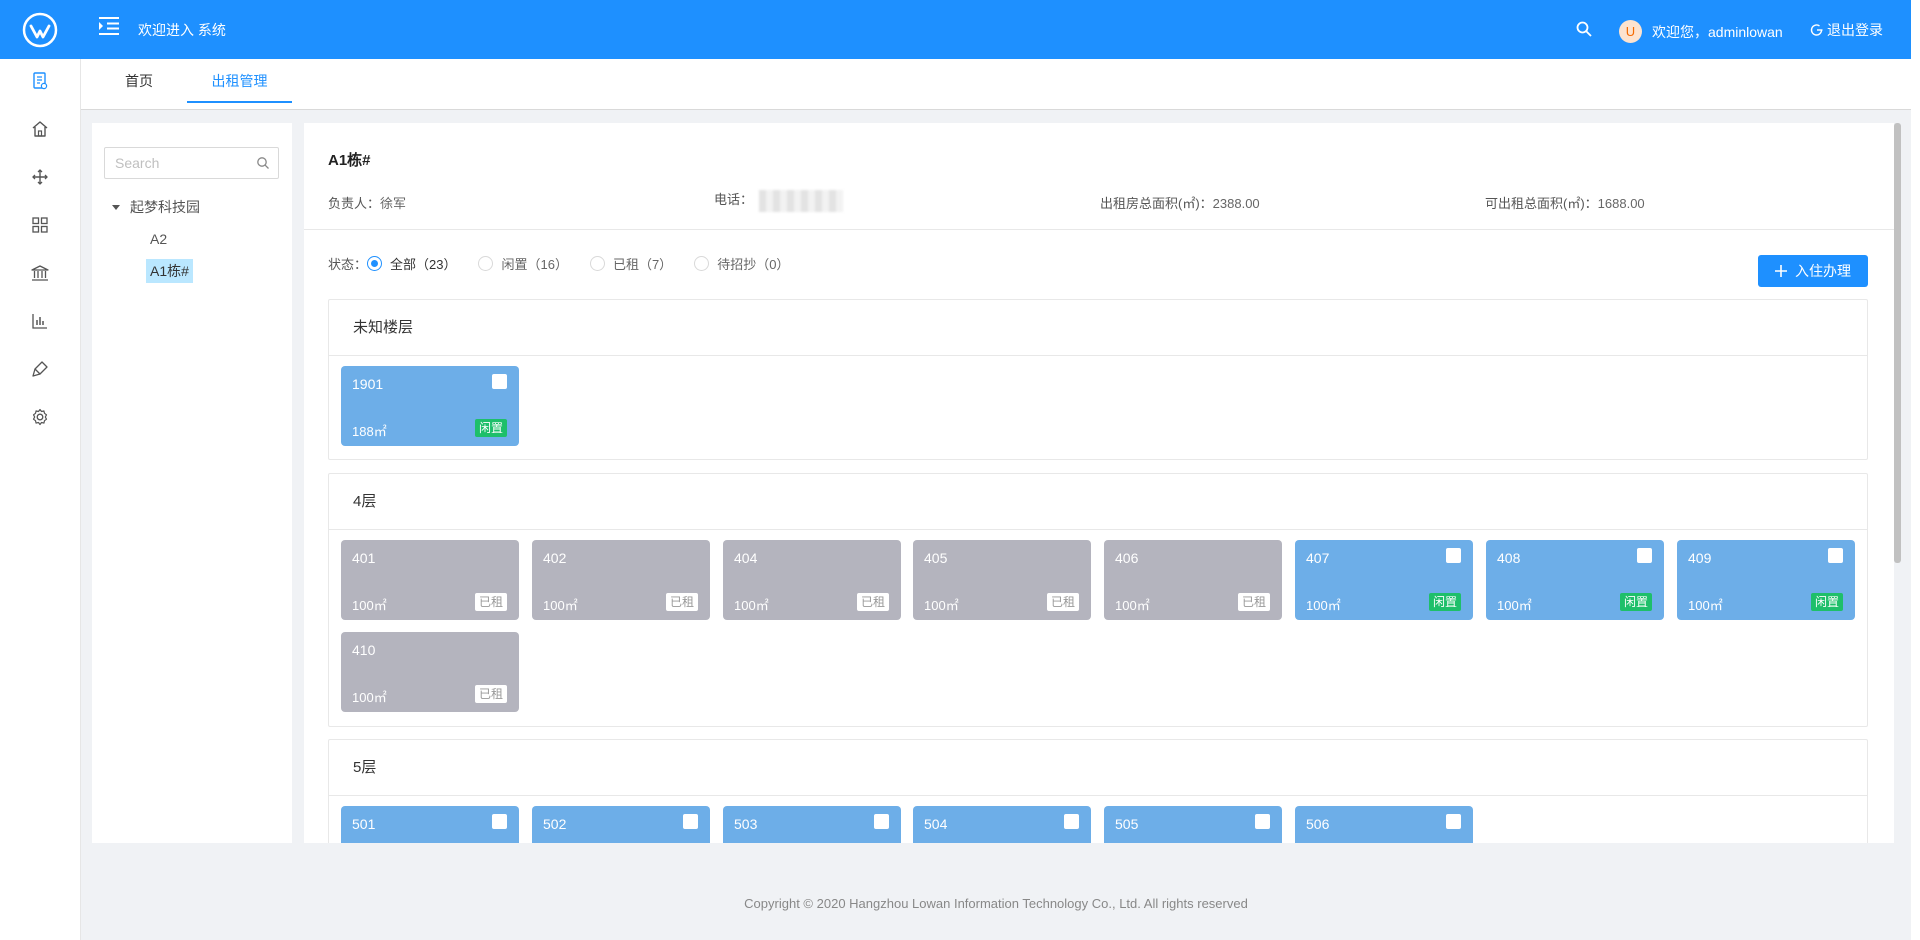 This screenshot has width=1920, height=940. What do you see at coordinates (109, 26) in the screenshot?
I see `menu-toggle-icon` at bounding box center [109, 26].